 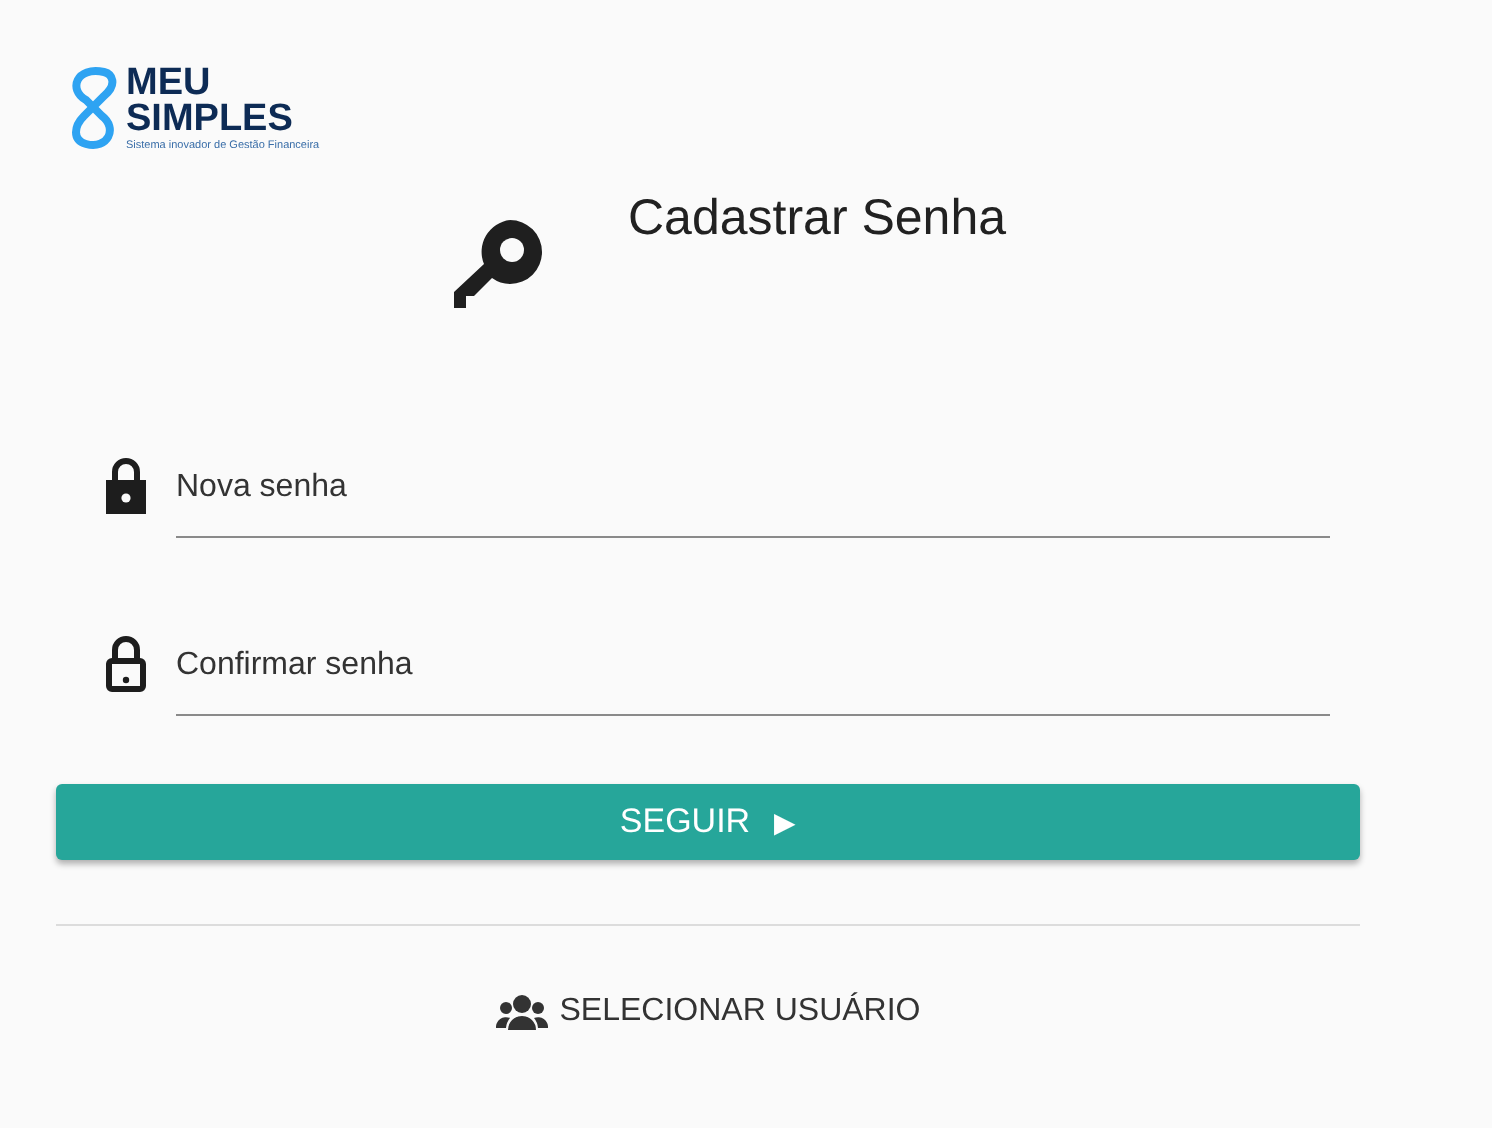 What do you see at coordinates (498, 264) in the screenshot?
I see `key-icon` at bounding box center [498, 264].